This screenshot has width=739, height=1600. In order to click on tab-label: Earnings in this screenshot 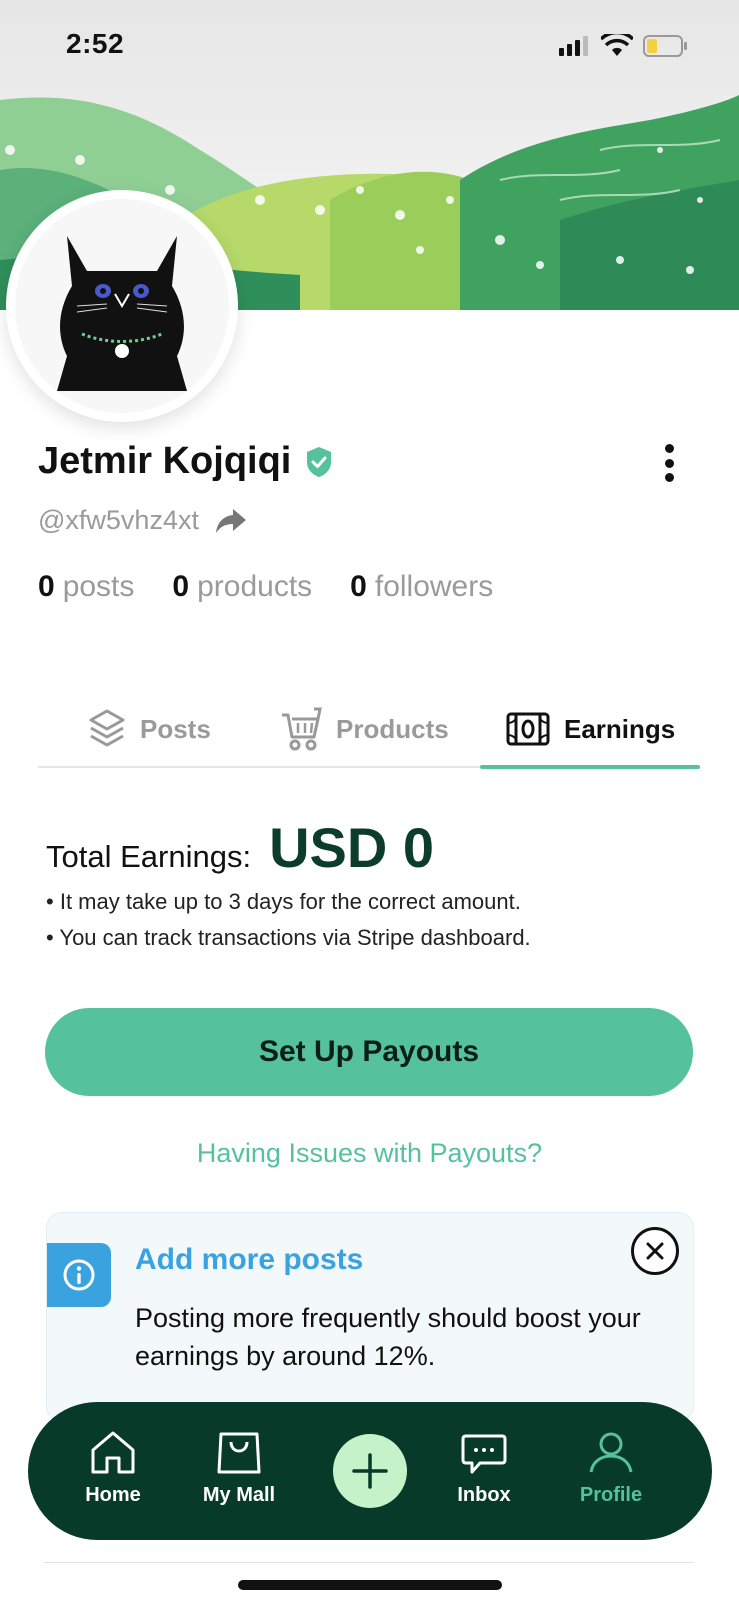, I will do `click(620, 728)`.